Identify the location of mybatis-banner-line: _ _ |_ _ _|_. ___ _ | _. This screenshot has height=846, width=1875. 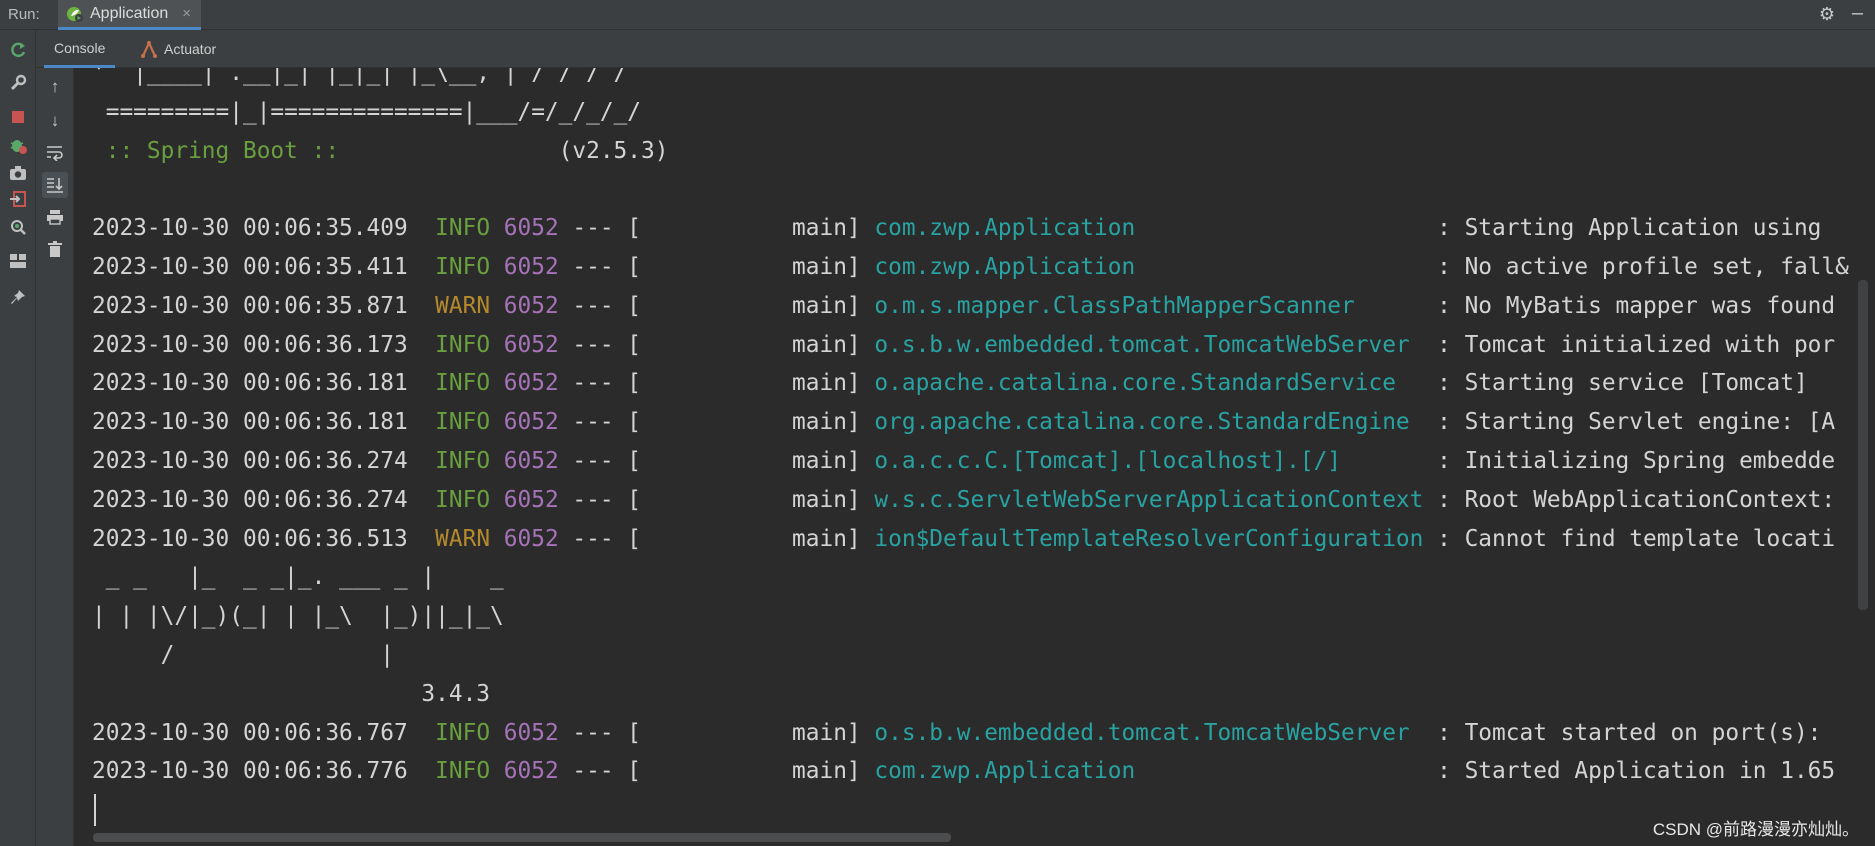
(298, 577).